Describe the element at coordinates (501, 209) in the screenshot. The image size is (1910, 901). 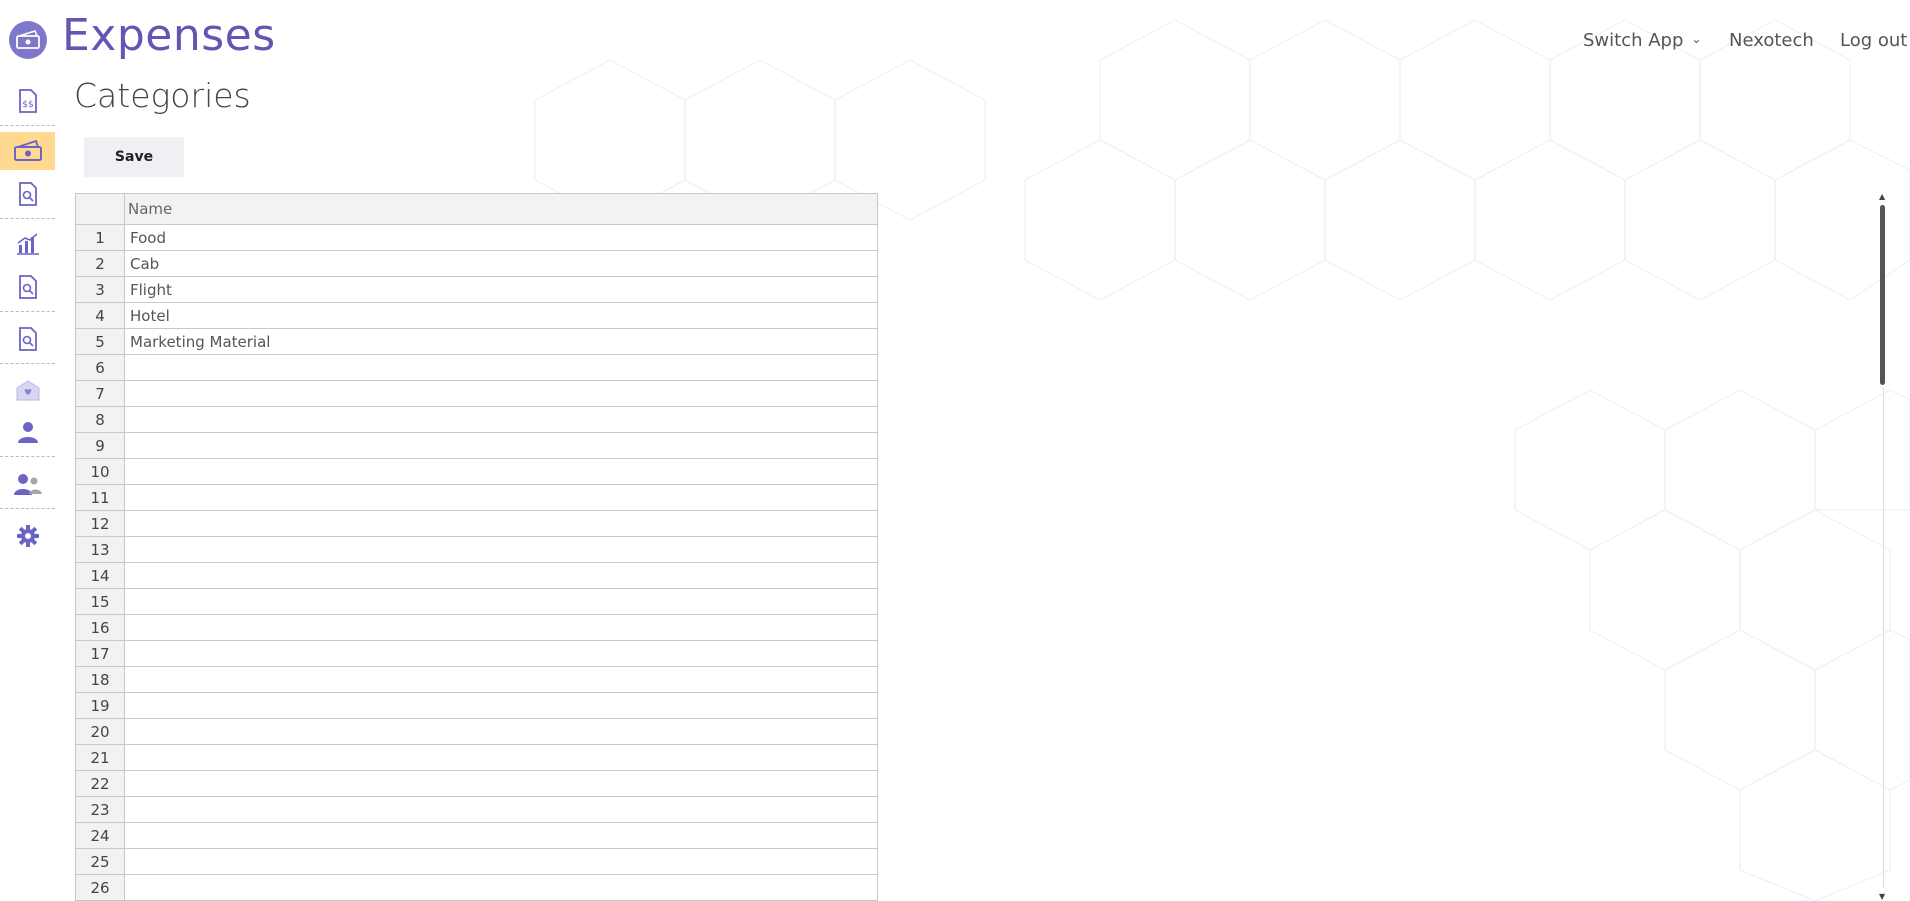
I see `column-header-name: Name` at that location.